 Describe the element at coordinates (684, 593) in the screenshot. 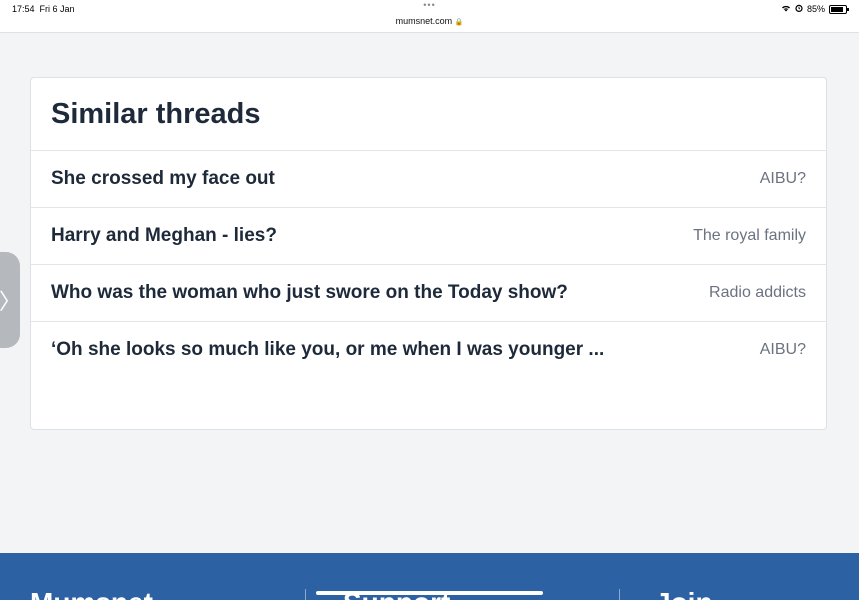

I see `footer-link-join: Join` at that location.